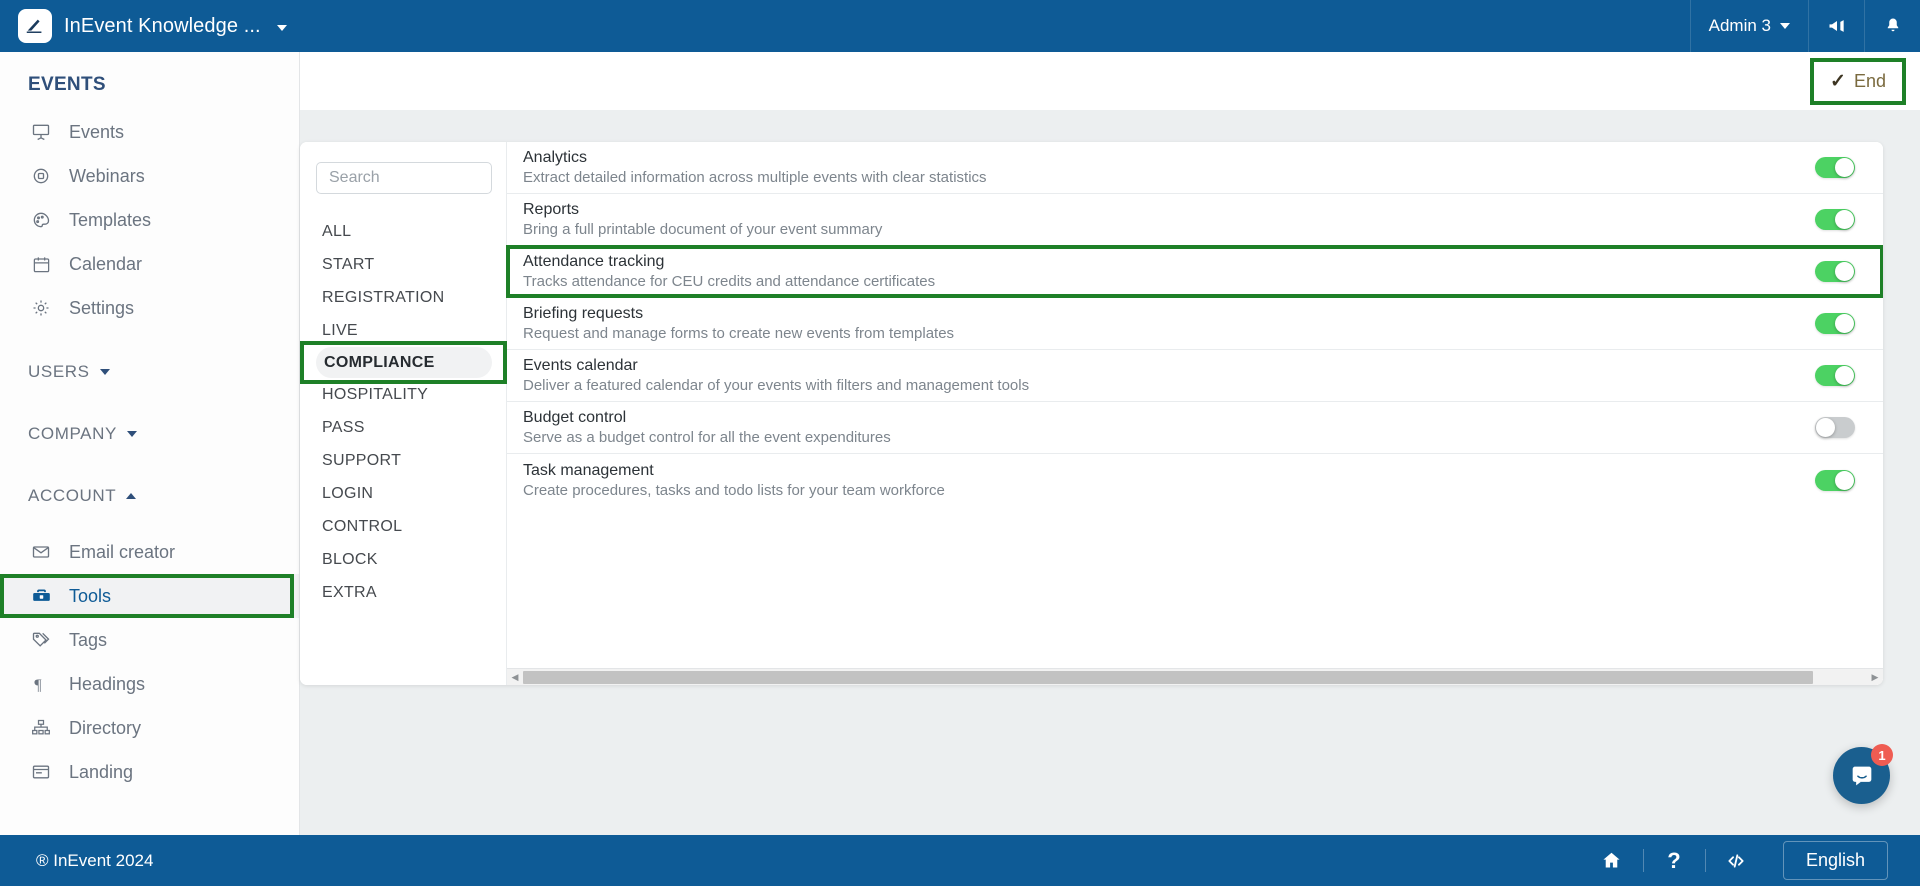 This screenshot has height=886, width=1920. What do you see at coordinates (149, 596) in the screenshot?
I see `sidebar-item-tools: Tools` at bounding box center [149, 596].